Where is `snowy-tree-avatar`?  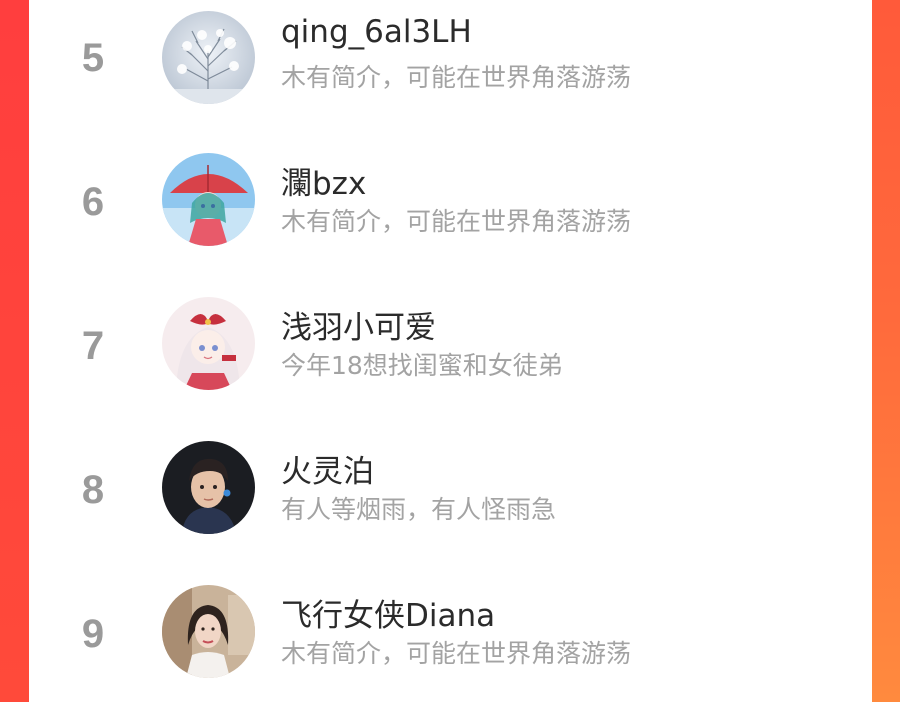 snowy-tree-avatar is located at coordinates (208, 57).